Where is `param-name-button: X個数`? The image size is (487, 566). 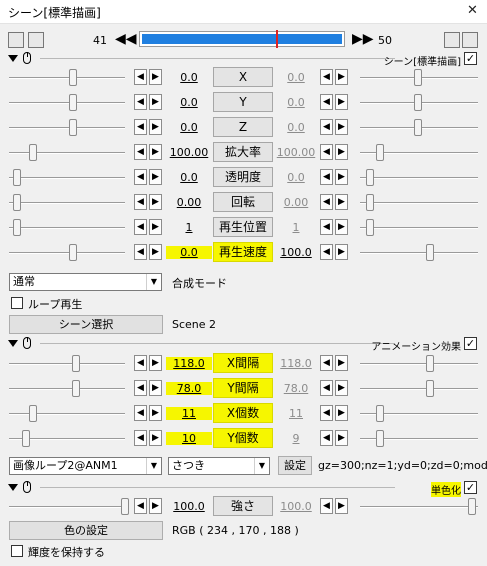 param-name-button: X個数 is located at coordinates (243, 413).